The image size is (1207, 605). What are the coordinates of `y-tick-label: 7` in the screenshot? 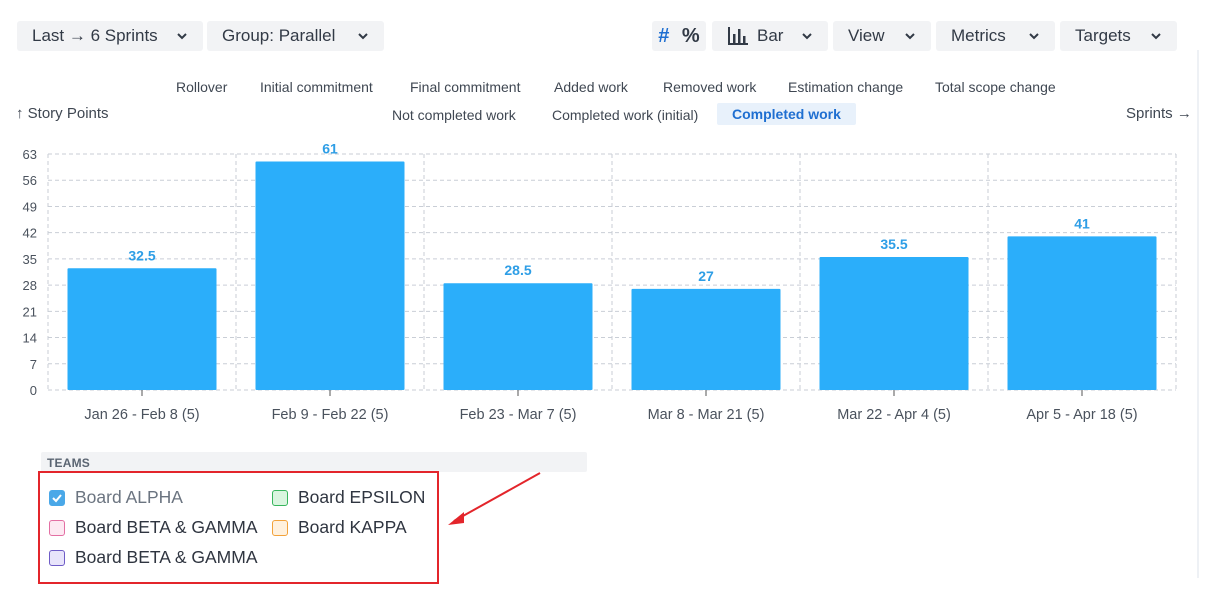 It's located at (33, 364).